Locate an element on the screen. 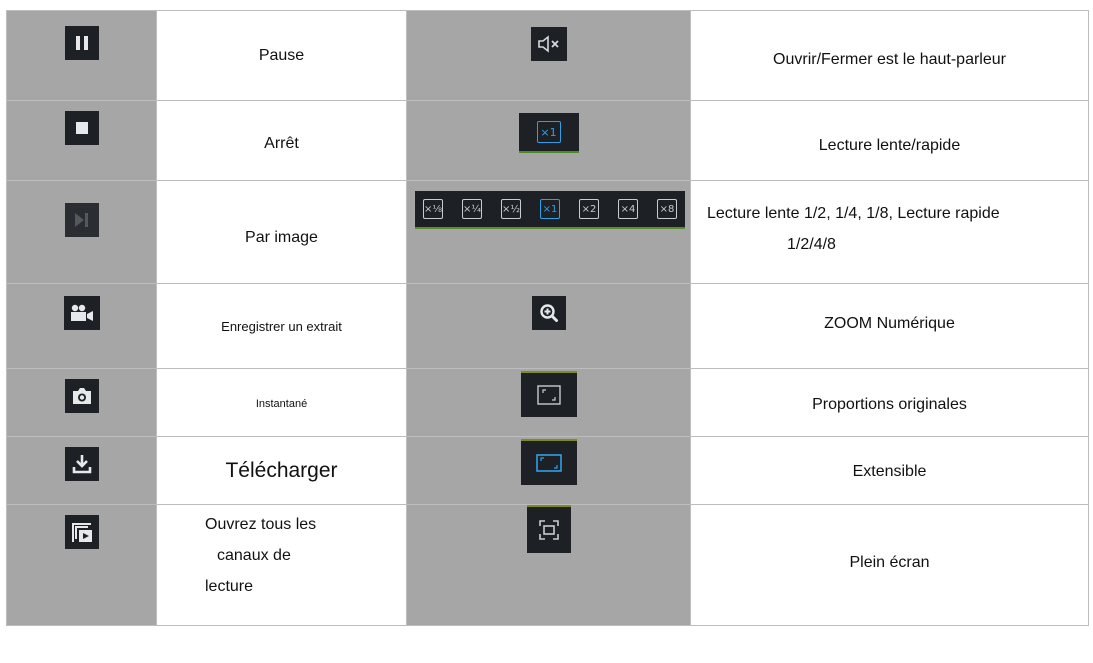 The image size is (1093, 663). label-cell: Ouvrir/Fermer est le haut-parleur is located at coordinates (889, 55).